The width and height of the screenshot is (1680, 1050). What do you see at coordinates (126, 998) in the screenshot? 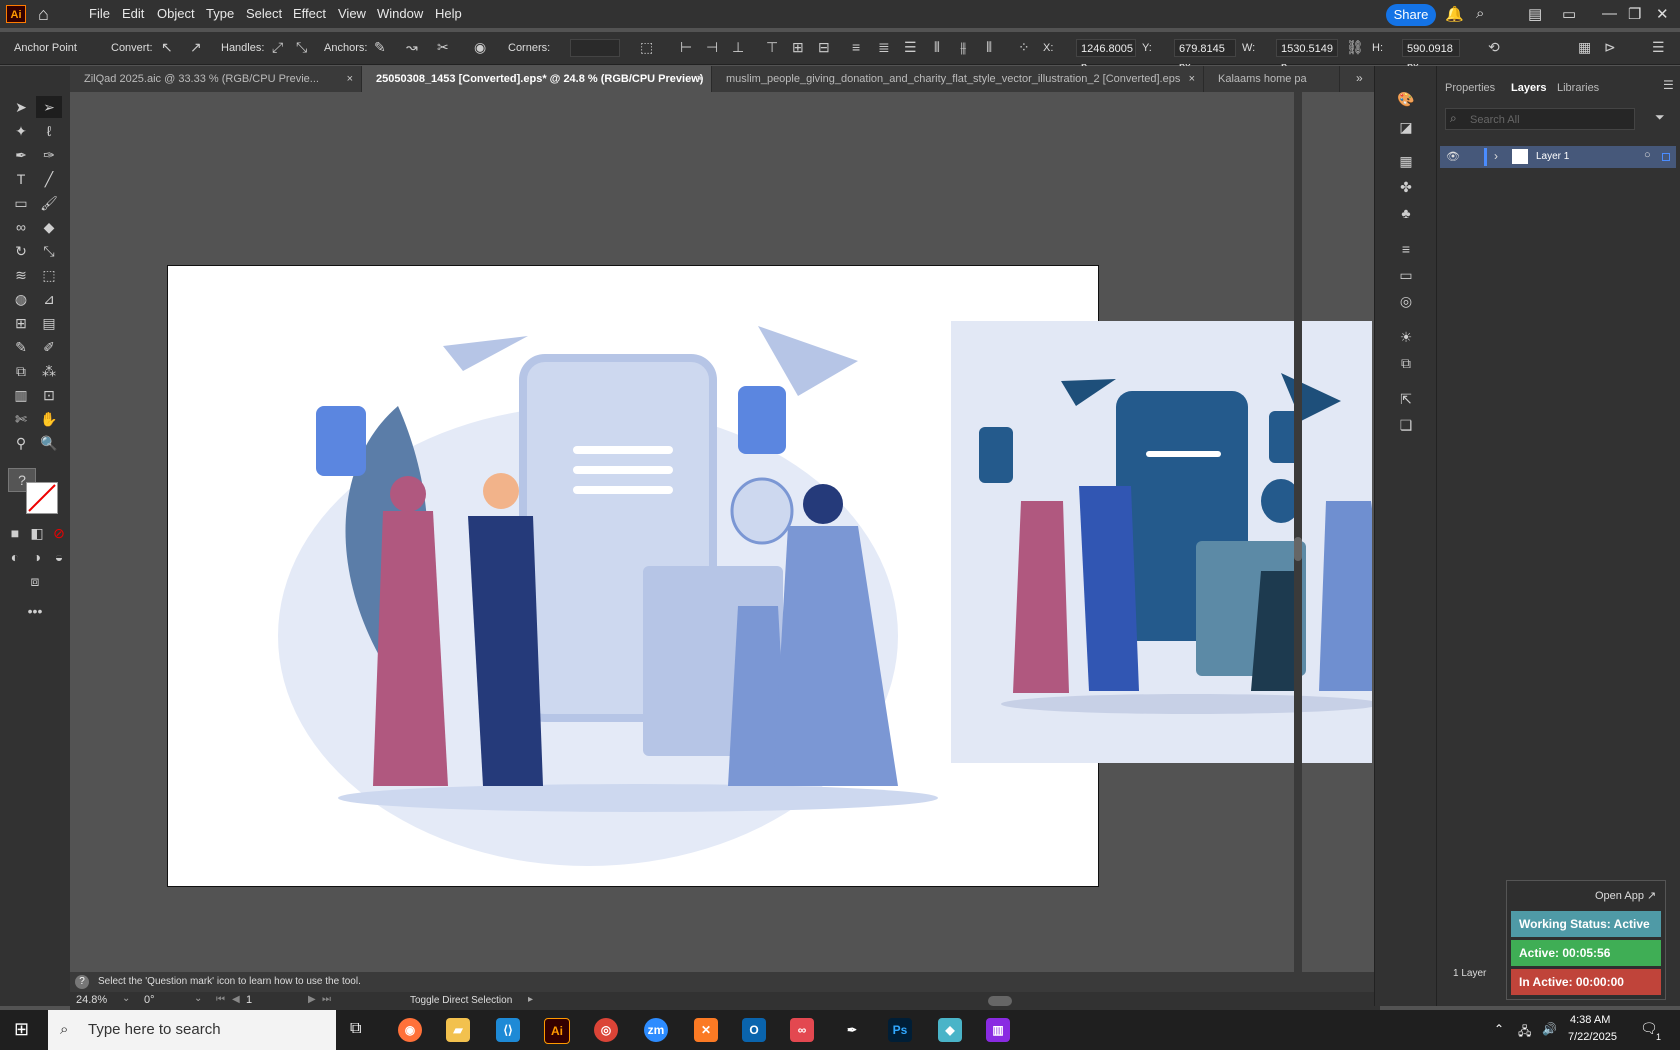
I see `zoom-dropdown-icon: ⌄` at bounding box center [126, 998].